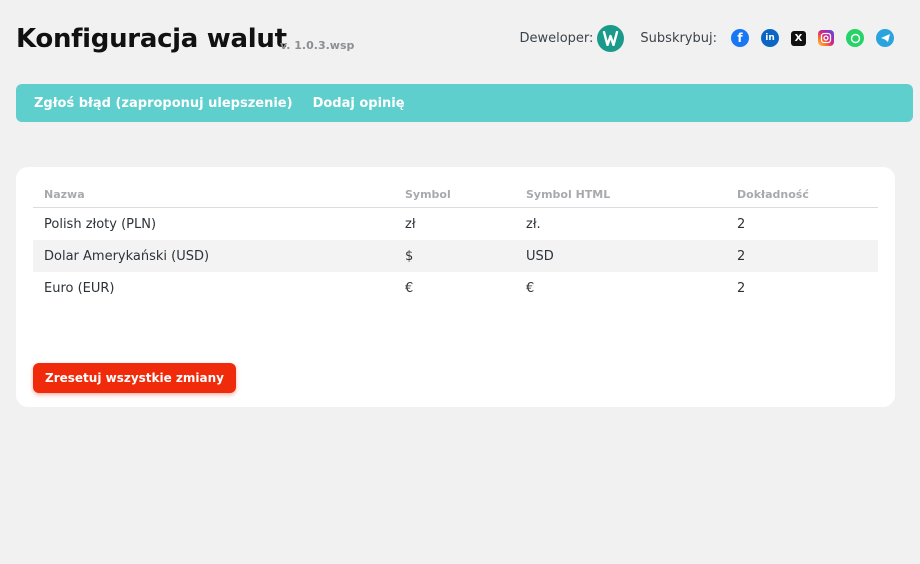 The width and height of the screenshot is (920, 564). Describe the element at coordinates (620, 196) in the screenshot. I see `column-header-html-symbol: Symbol HTML` at that location.